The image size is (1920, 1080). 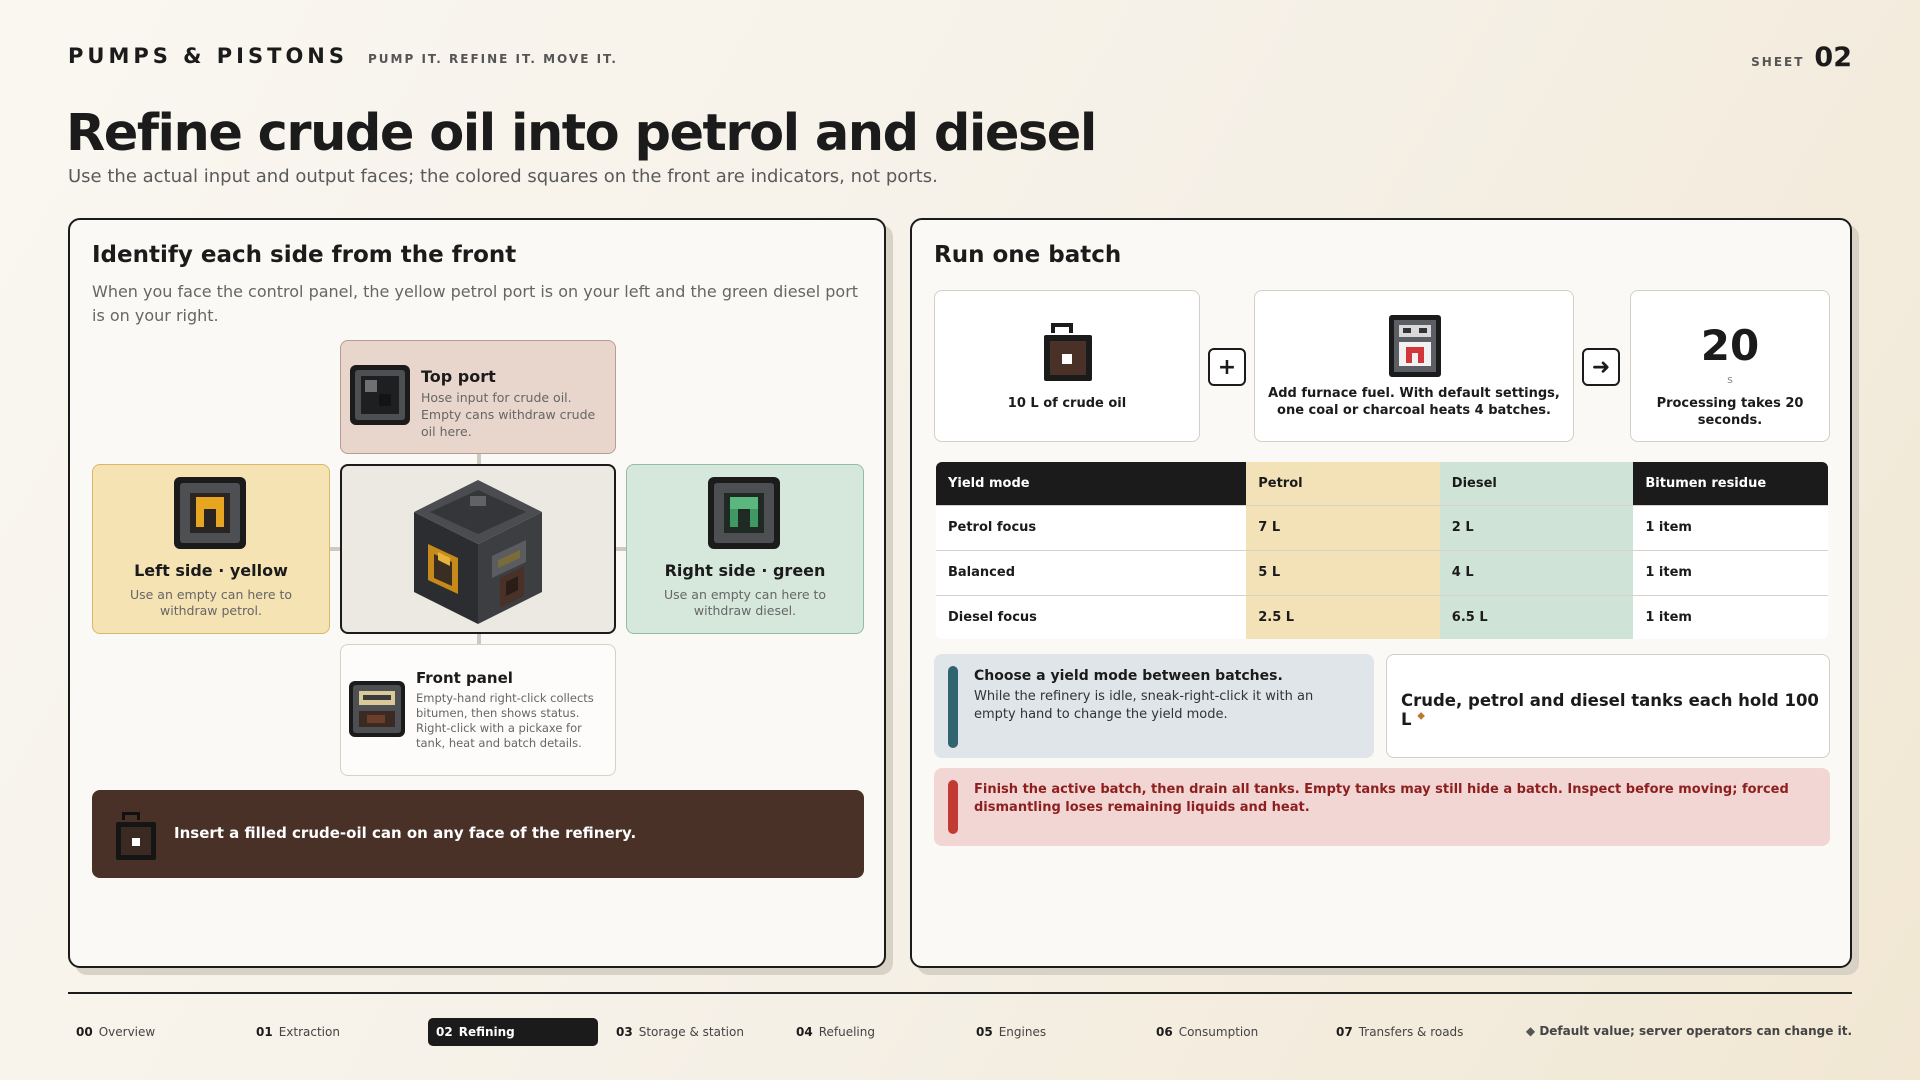 What do you see at coordinates (1730, 484) in the screenshot?
I see `column-header-bitumen-residue: Bitumen residue` at bounding box center [1730, 484].